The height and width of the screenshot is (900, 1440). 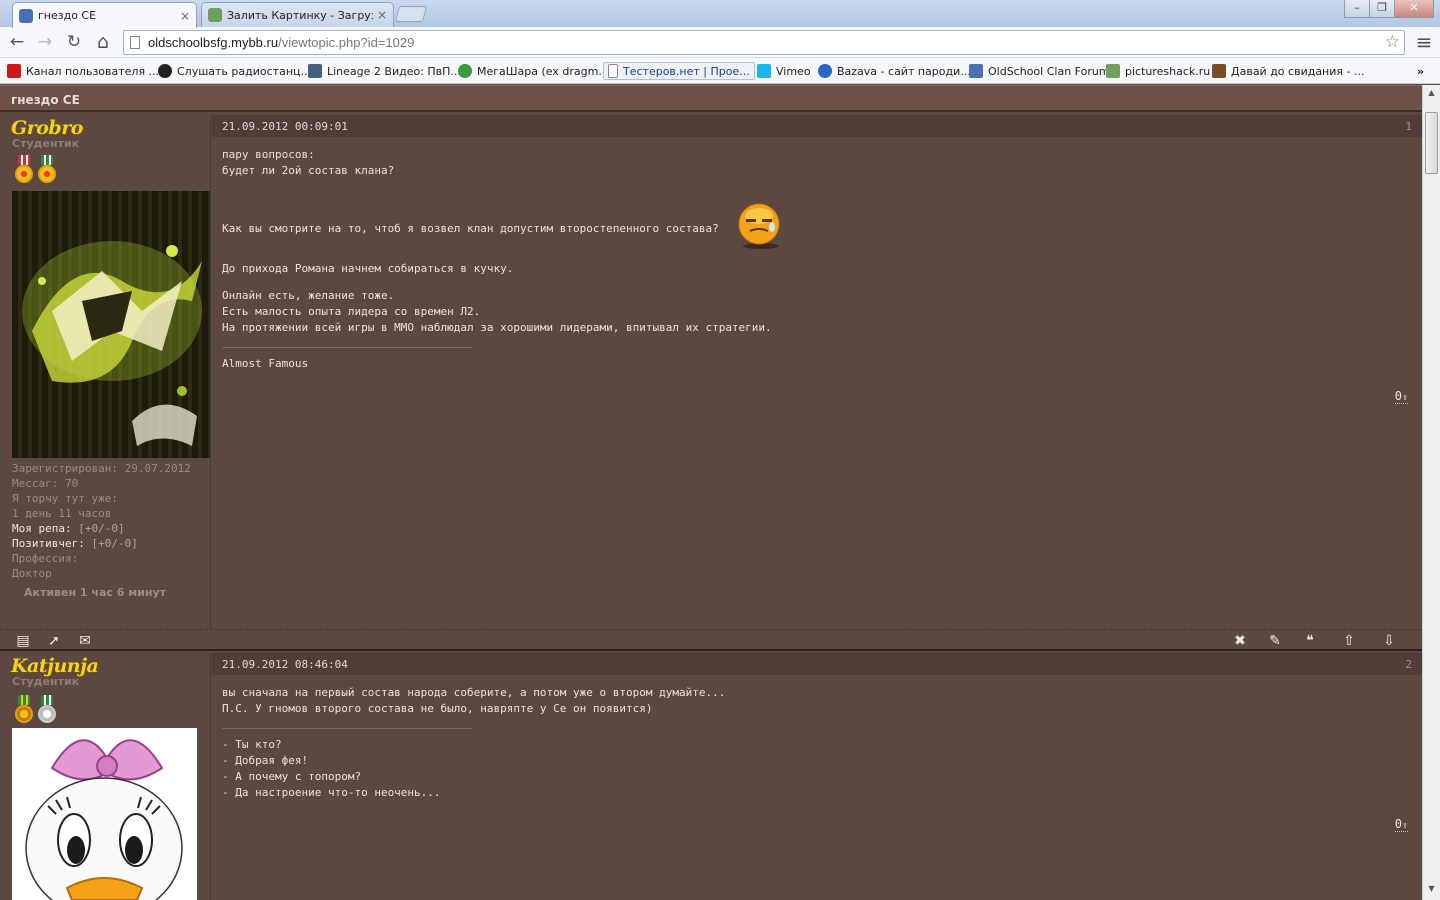 What do you see at coordinates (285, 664) in the screenshot?
I see `post-date: 21.09.2012 08:46:04` at bounding box center [285, 664].